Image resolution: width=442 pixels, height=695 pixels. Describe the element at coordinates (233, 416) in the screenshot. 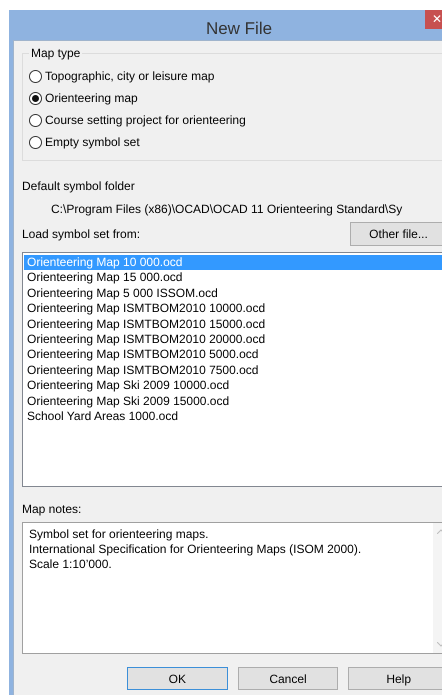

I see `list-item: School Yard Areas 1000.ocd` at that location.